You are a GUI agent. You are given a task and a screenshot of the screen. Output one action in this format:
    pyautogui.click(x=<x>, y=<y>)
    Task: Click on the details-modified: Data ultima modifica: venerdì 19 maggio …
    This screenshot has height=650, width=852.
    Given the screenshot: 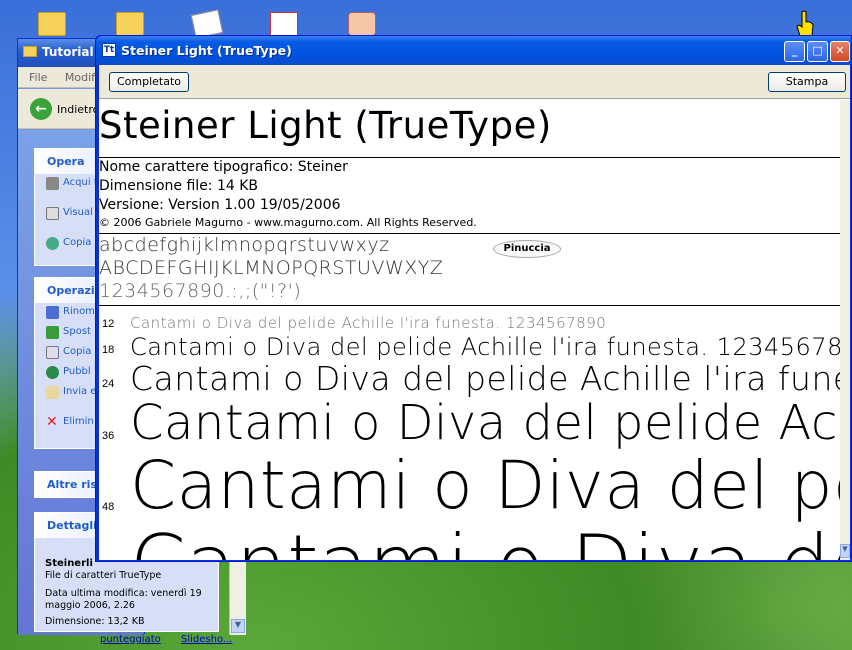 What is the action you would take?
    pyautogui.click(x=123, y=599)
    